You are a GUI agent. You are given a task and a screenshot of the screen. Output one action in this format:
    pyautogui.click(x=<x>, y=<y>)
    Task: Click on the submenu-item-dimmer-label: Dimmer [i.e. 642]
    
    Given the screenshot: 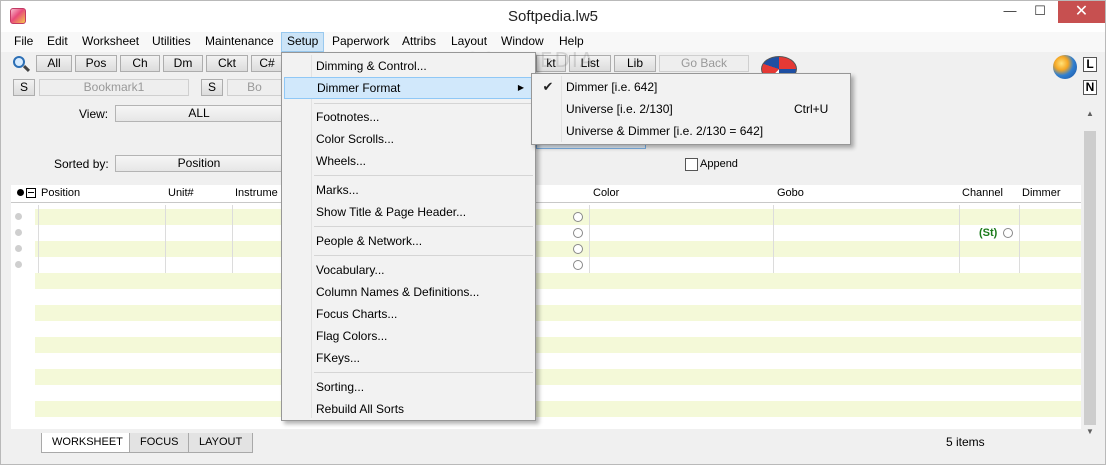 What is the action you would take?
    pyautogui.click(x=612, y=87)
    